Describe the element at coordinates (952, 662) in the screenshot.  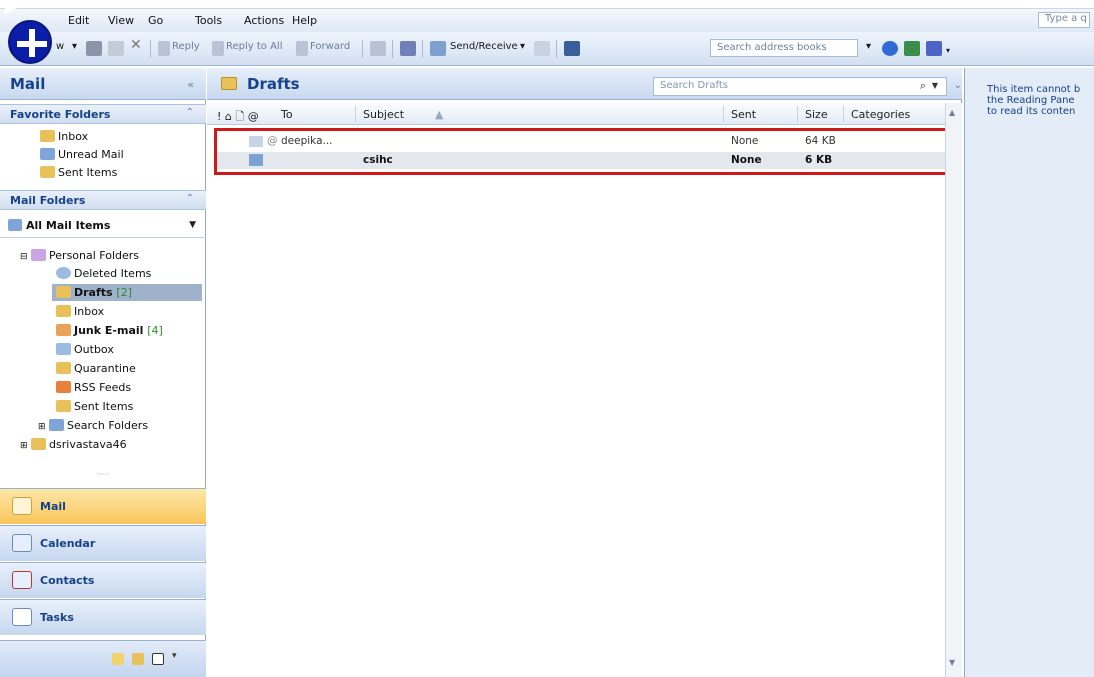
I see `scroll-down-icon: ▼` at that location.